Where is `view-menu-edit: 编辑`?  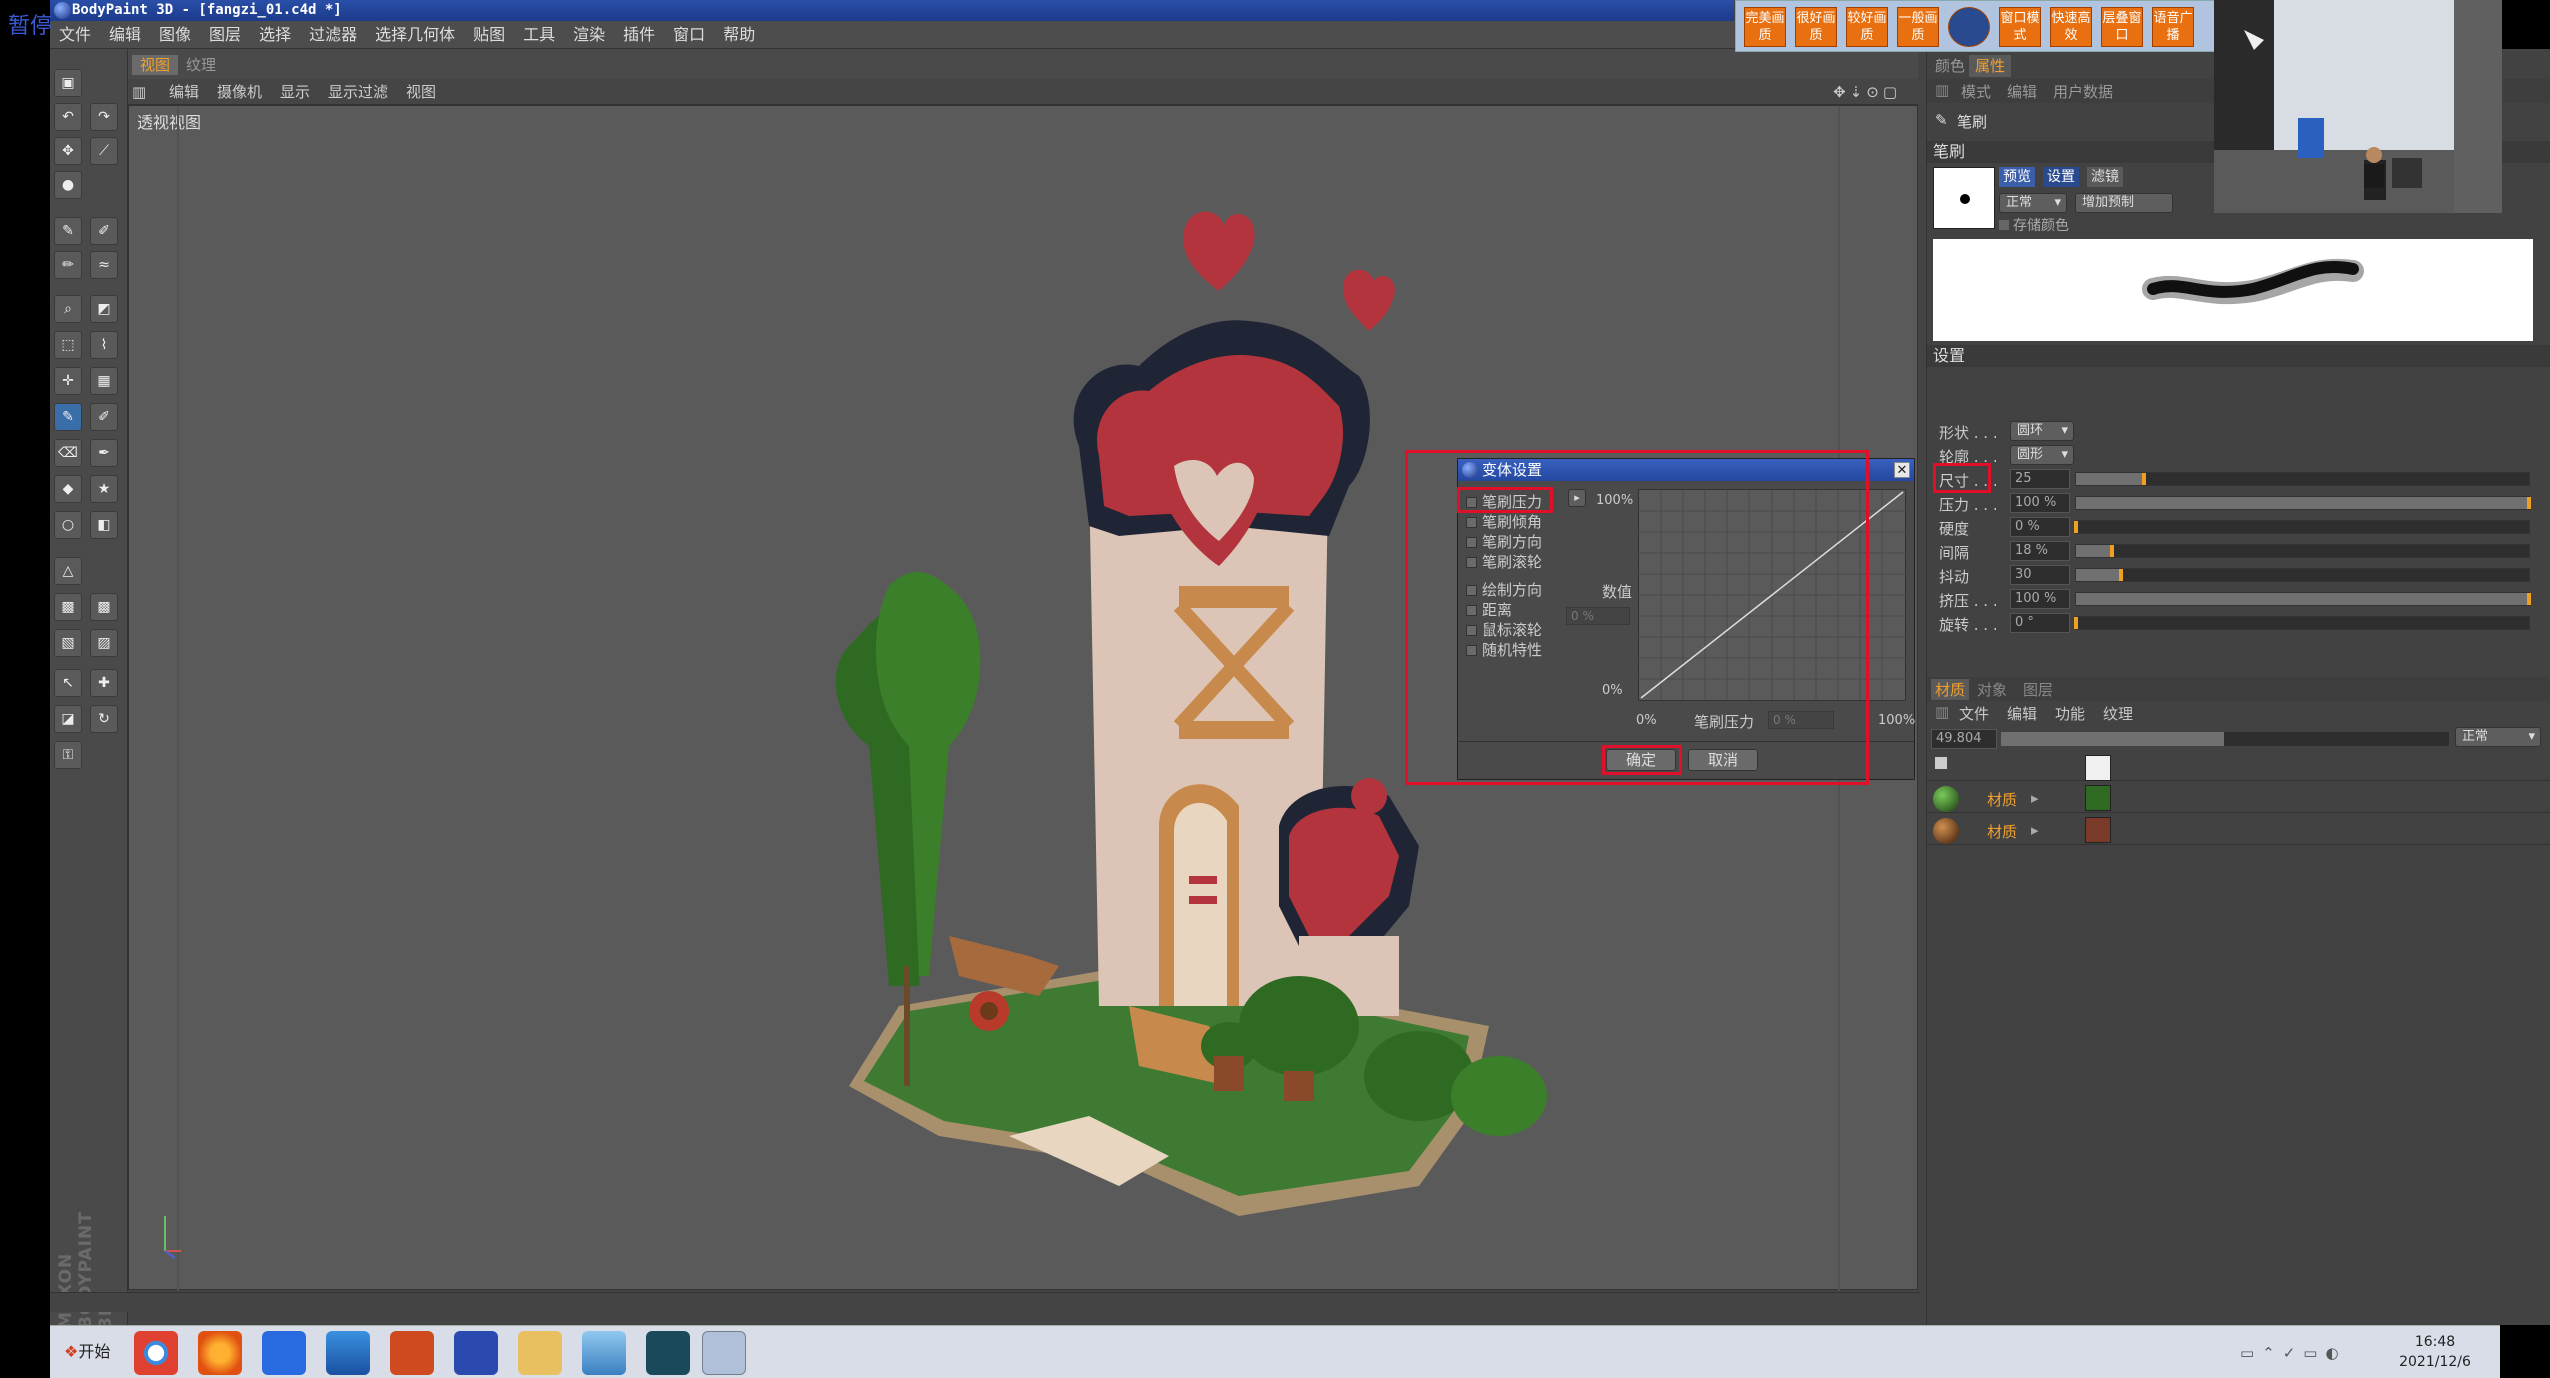
view-menu-edit: 编辑 is located at coordinates (184, 92).